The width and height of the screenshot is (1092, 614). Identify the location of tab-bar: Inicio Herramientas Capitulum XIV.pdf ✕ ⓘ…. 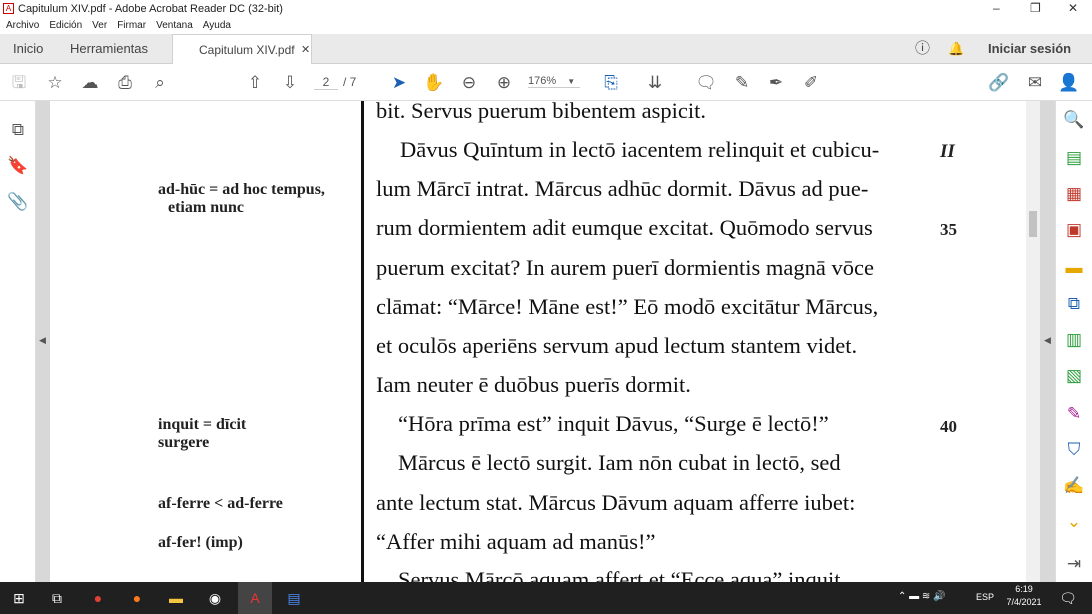
(546, 49).